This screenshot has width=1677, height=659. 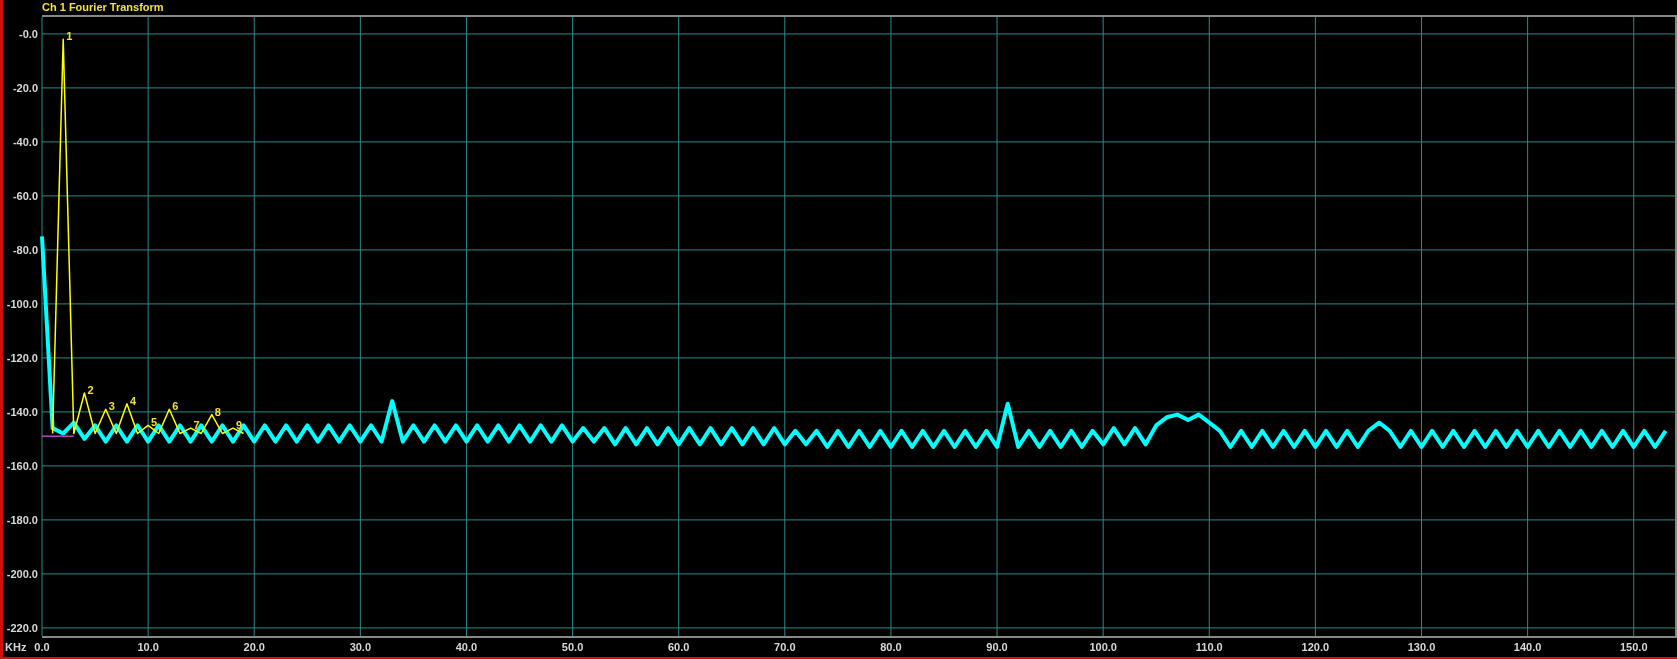 I want to click on axis-label: 50.0, so click(x=572, y=647).